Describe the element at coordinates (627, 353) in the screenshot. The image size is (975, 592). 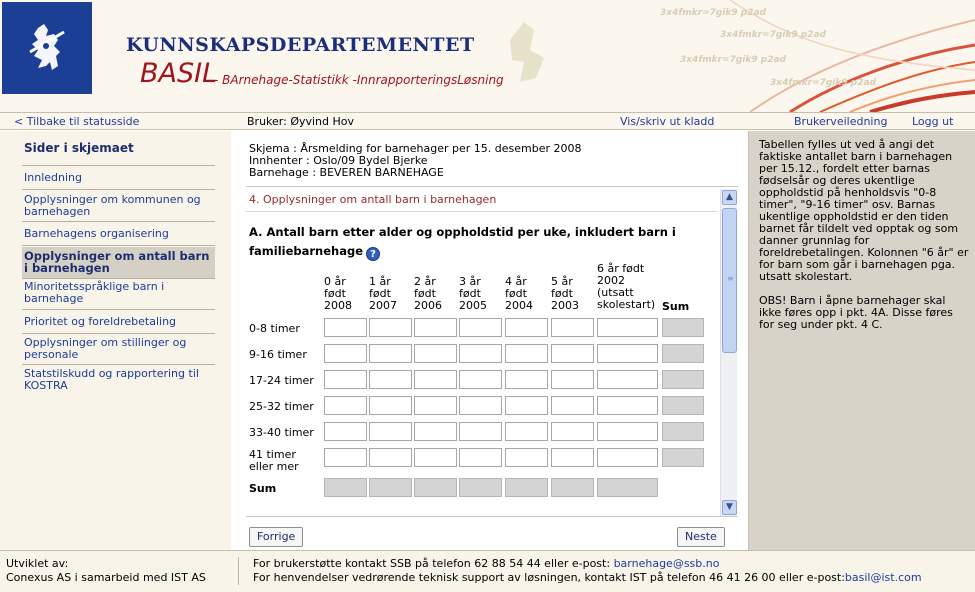
I see `count-input-r1-c6` at that location.